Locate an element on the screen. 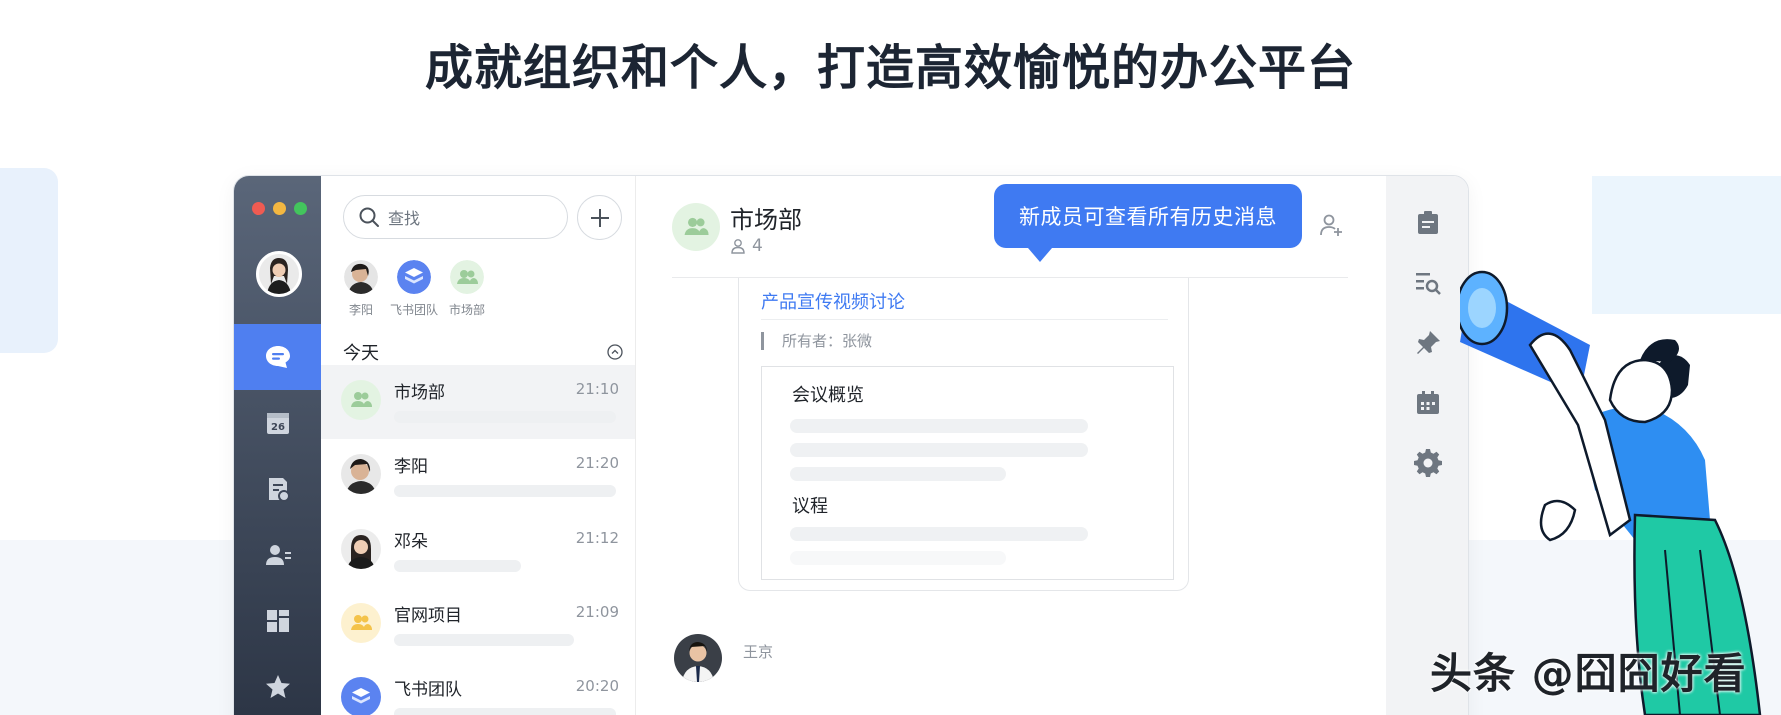  user-avatar-image is located at coordinates (279, 274).